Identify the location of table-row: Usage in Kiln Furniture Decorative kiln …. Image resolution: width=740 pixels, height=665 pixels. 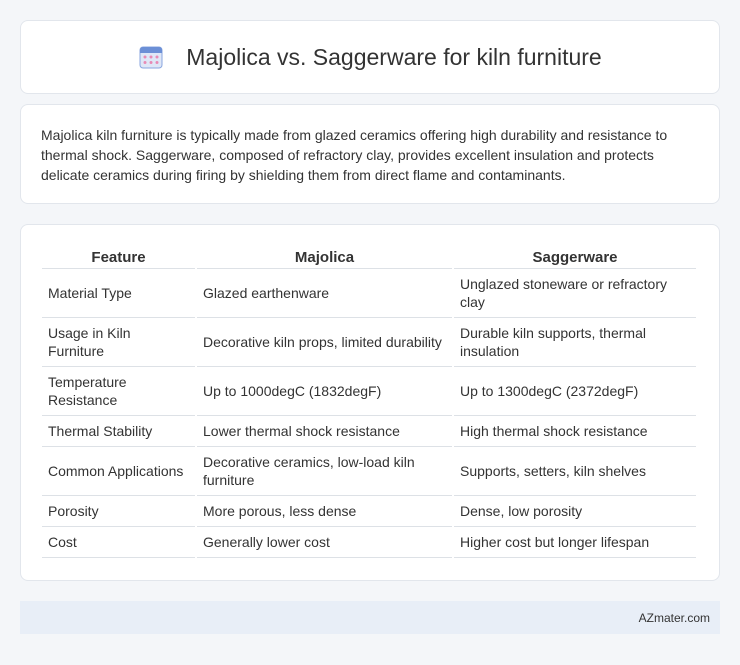
(369, 342).